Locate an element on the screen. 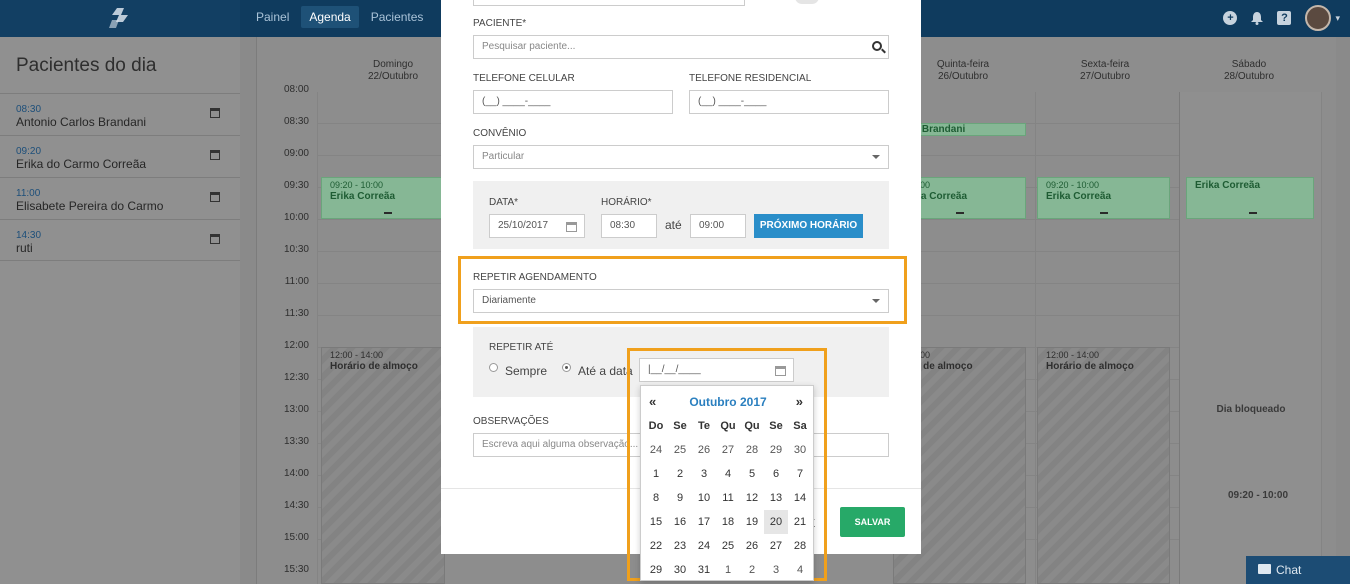 Image resolution: width=1350 pixels, height=584 pixels. weekday-header: Se is located at coordinates (680, 426).